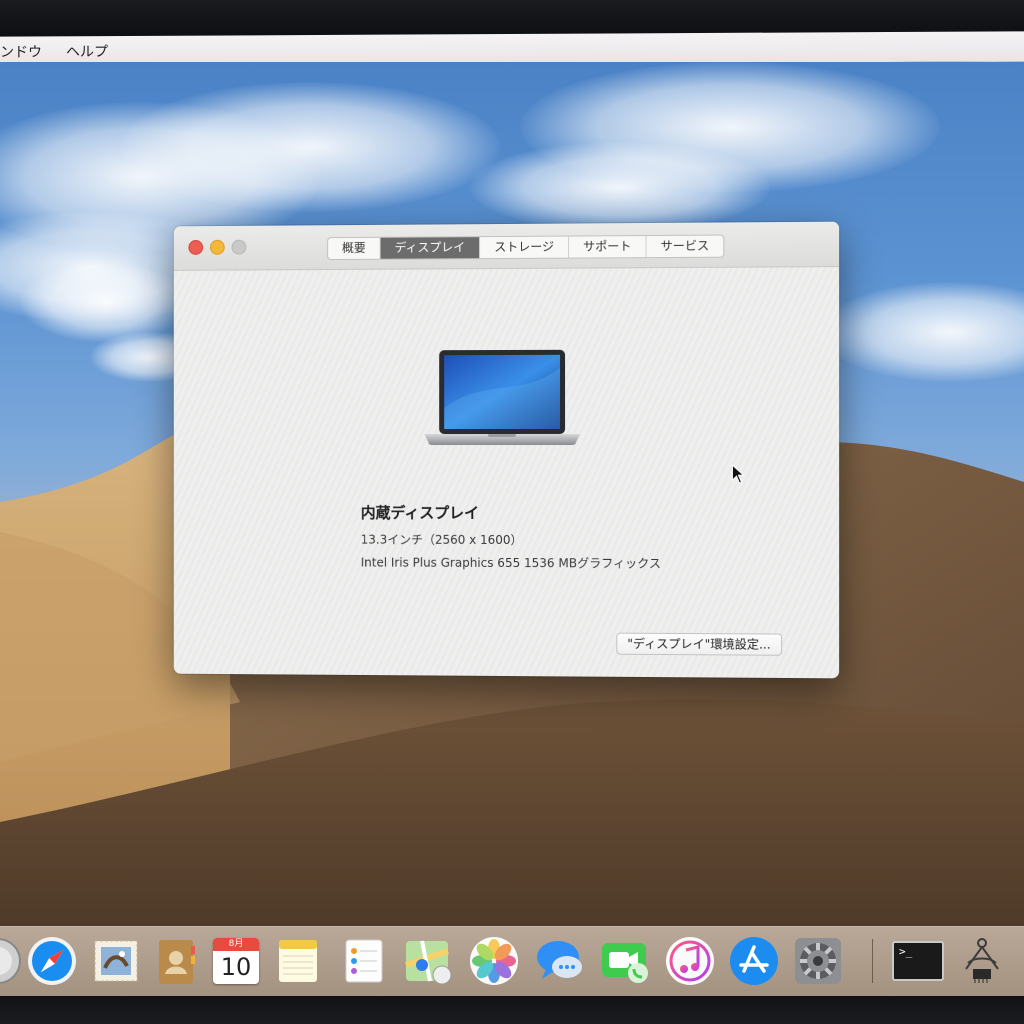  I want to click on calendar-day: 10, so click(236, 967).